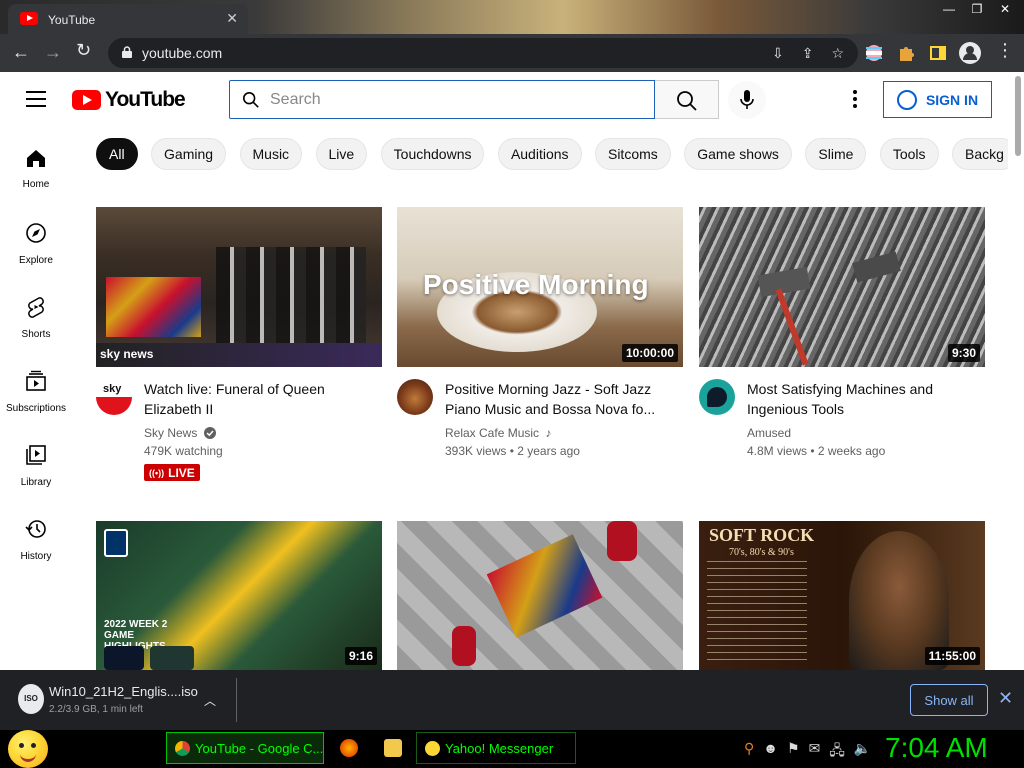 The width and height of the screenshot is (1024, 768). I want to click on network-icon: 🖧, so click(837, 752).